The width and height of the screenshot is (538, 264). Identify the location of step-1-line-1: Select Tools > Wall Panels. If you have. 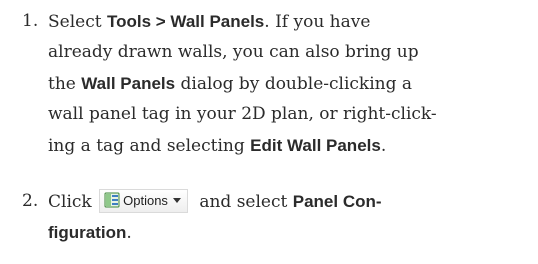
(209, 22).